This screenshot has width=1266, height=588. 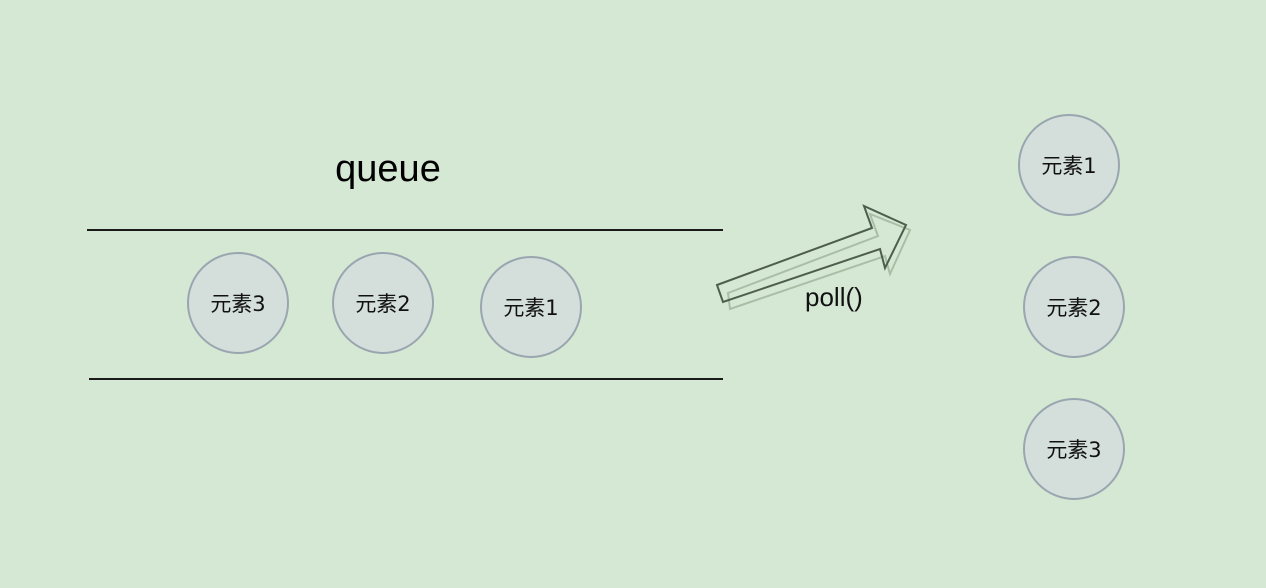 I want to click on output-element-2: 元素2, so click(x=1074, y=307).